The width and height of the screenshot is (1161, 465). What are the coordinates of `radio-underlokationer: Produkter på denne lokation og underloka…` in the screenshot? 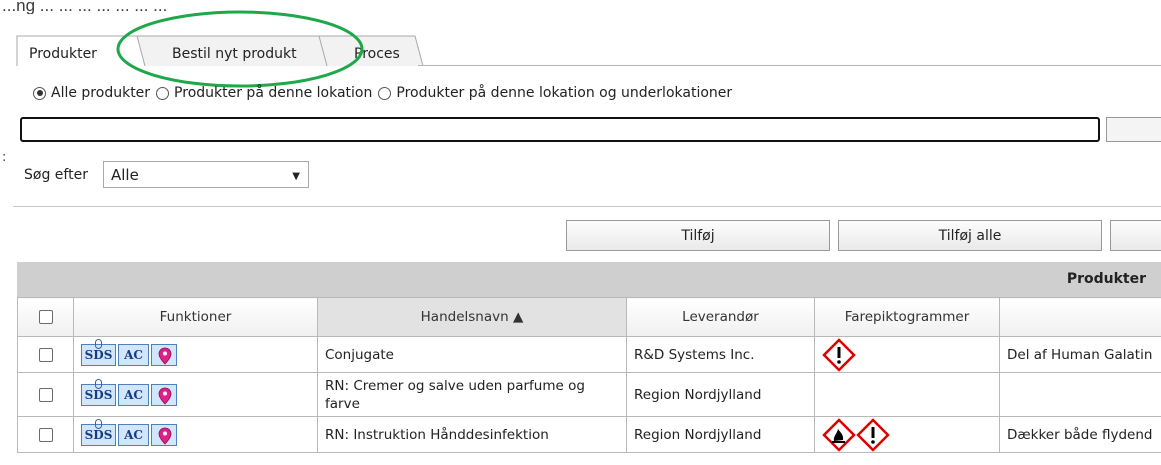 It's located at (555, 93).